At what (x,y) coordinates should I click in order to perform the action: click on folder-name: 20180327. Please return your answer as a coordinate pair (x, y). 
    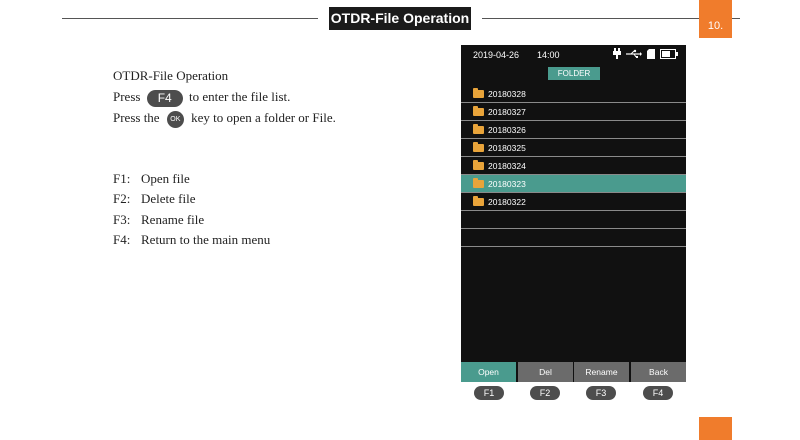
    Looking at the image, I should click on (507, 112).